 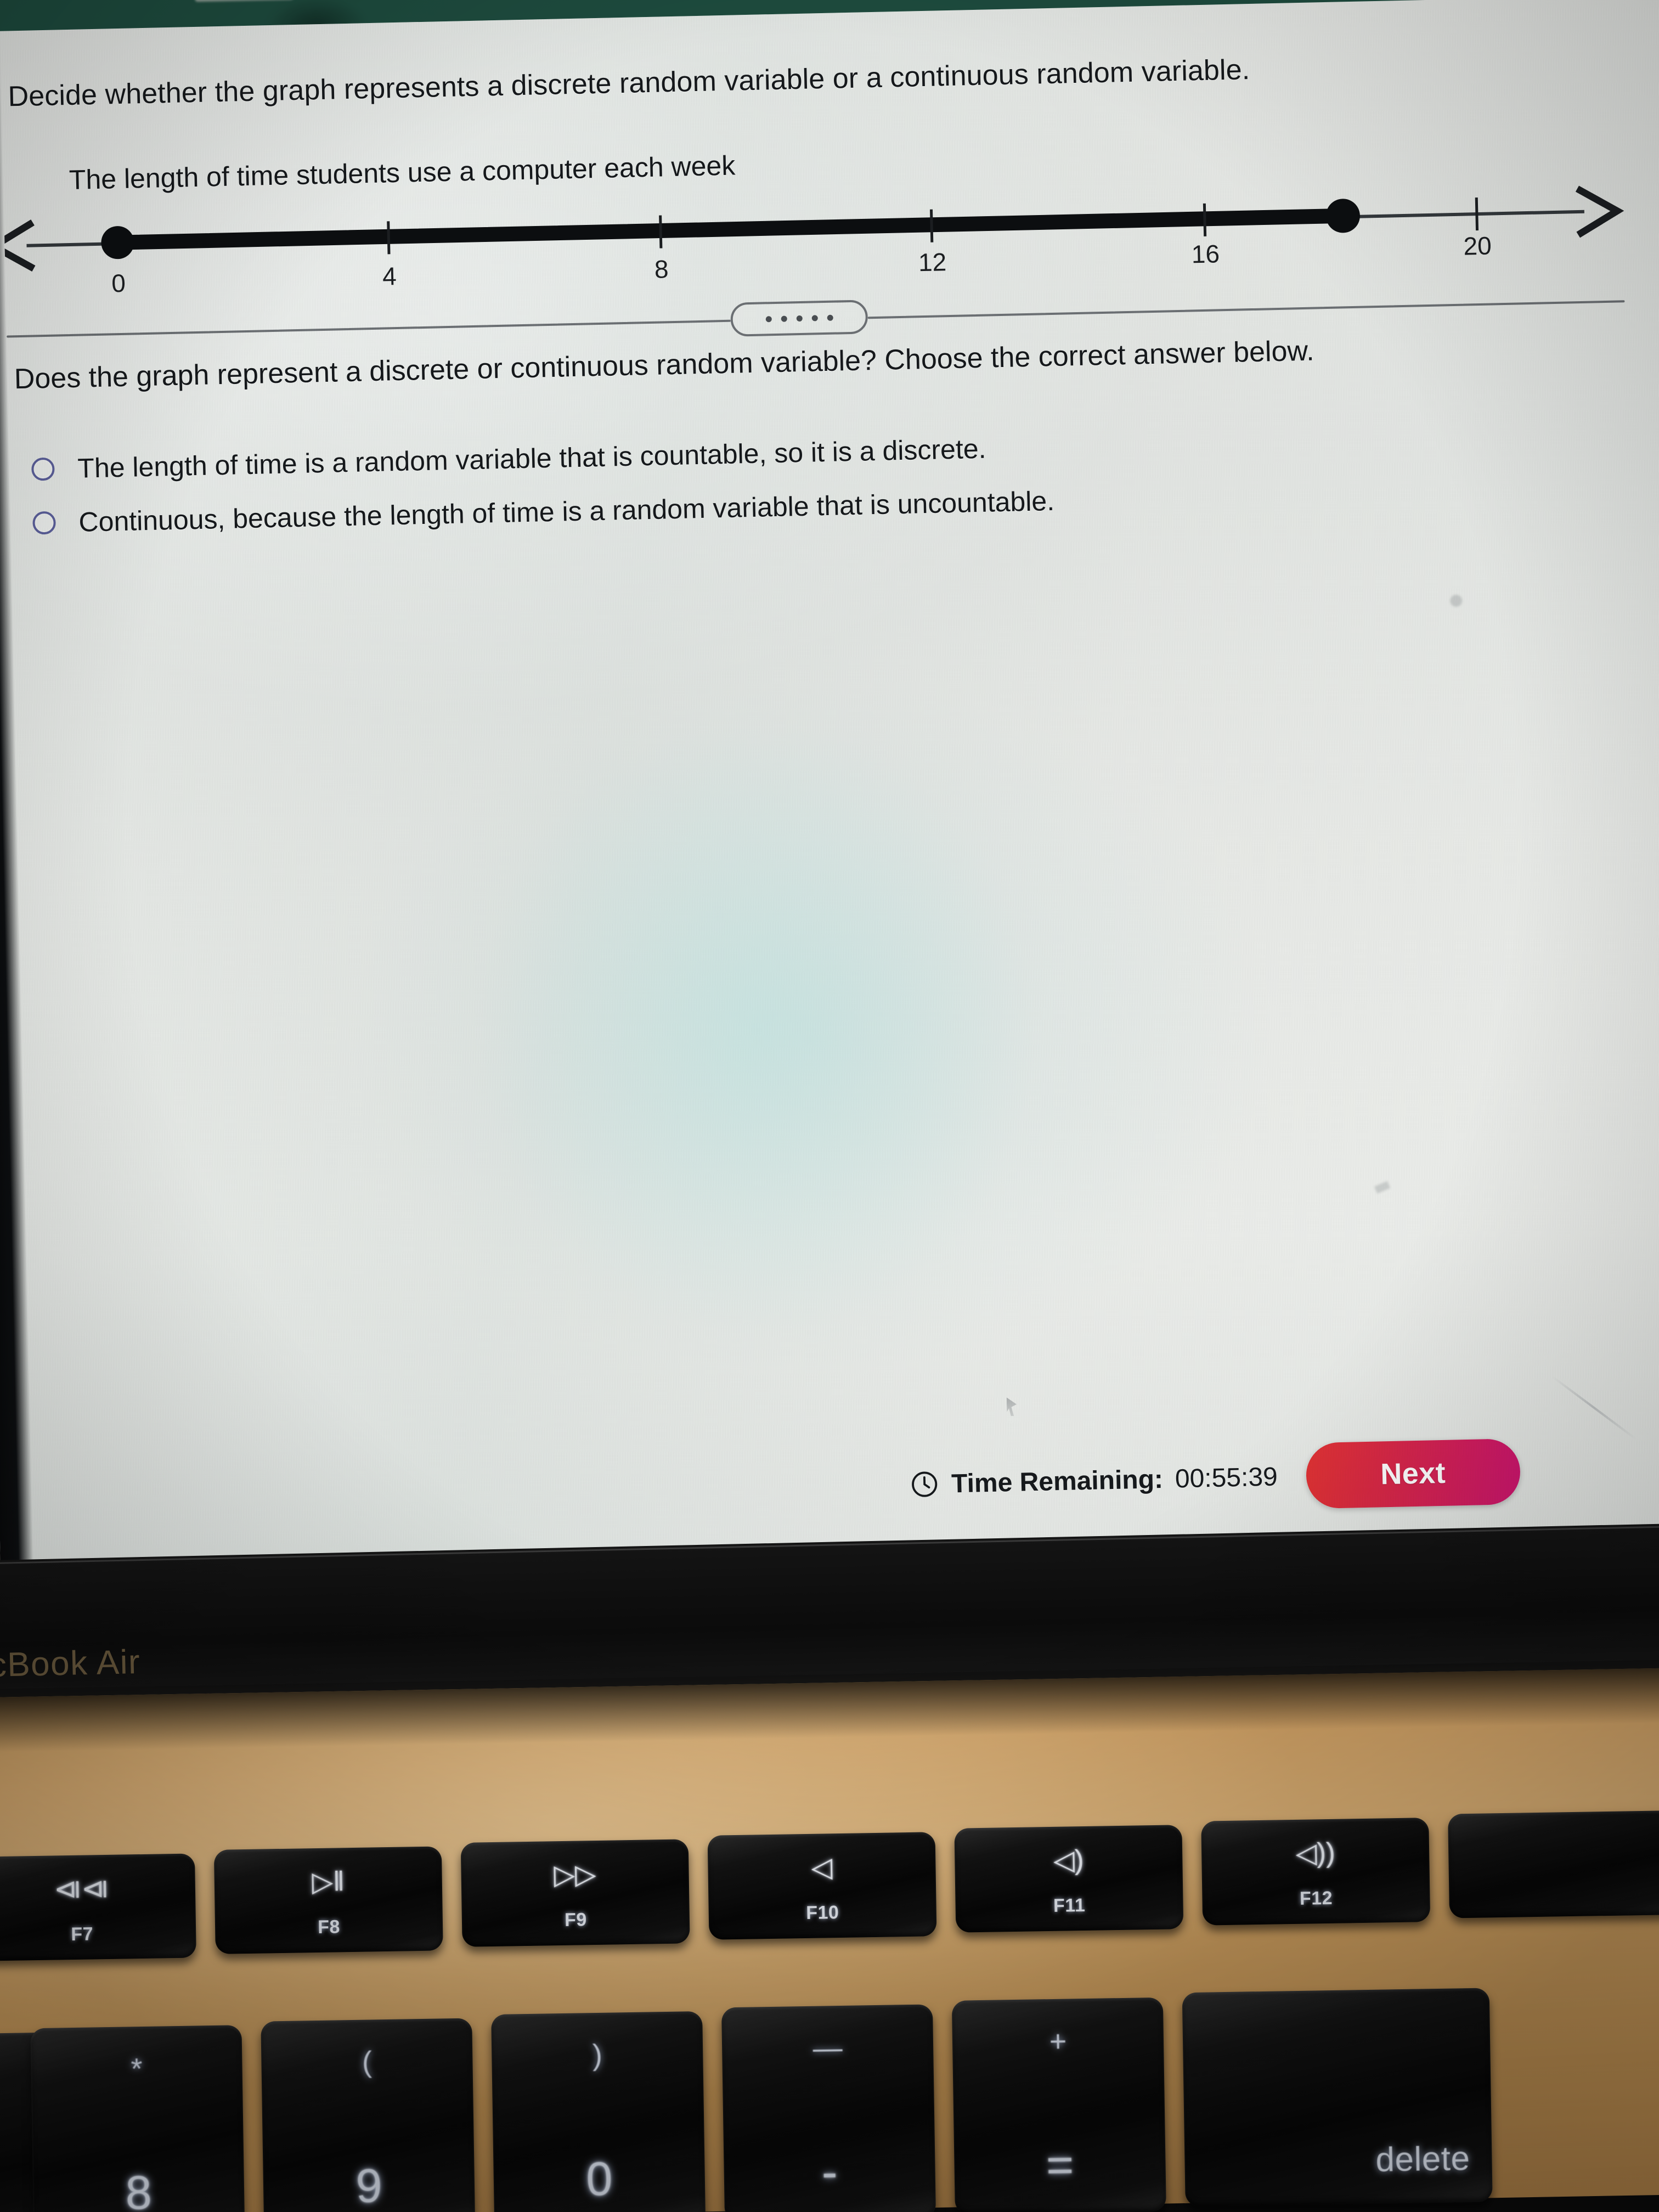 I want to click on question-footer: Time Remaining: 00:55:39 Next, so click(x=1284, y=1476).